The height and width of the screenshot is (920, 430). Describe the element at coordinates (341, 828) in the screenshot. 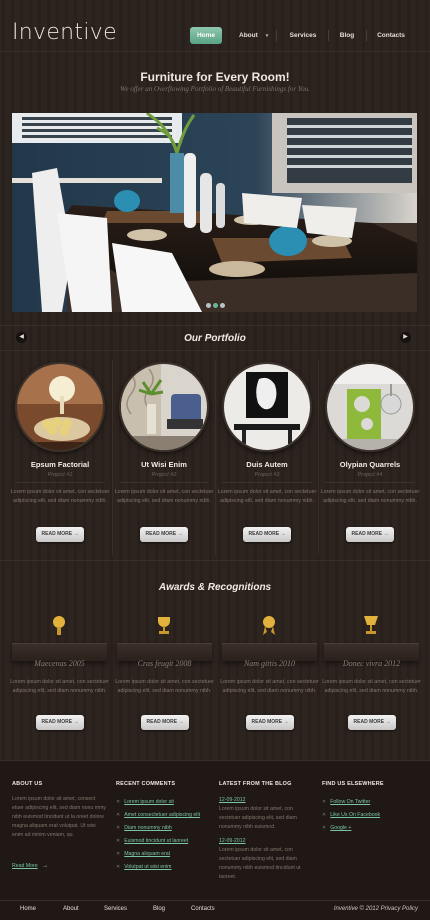

I see `google-plus-link-label: Google +` at that location.